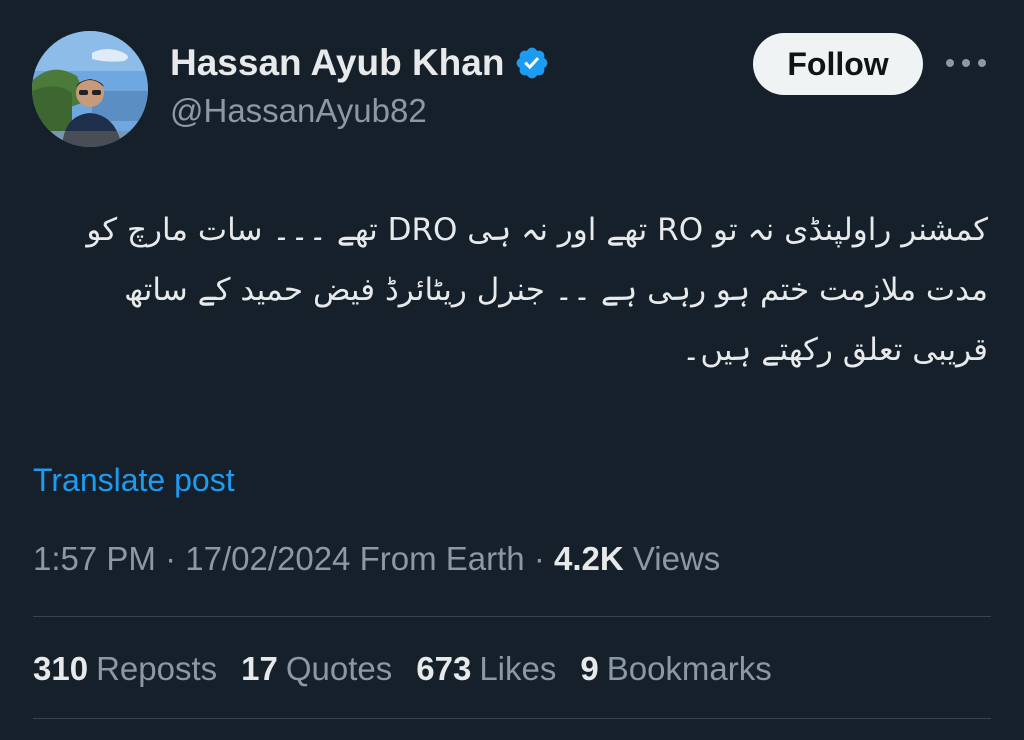  Describe the element at coordinates (838, 64) in the screenshot. I see `follow-button: Follow` at that location.